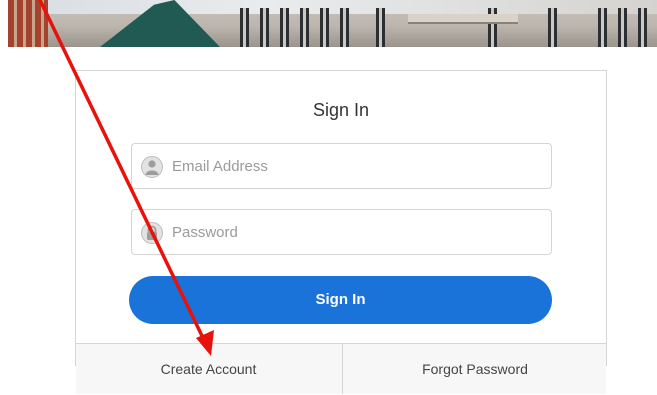  Describe the element at coordinates (152, 167) in the screenshot. I see `user-icon` at that location.